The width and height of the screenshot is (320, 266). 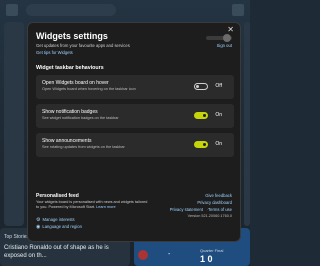 I want to click on setting-label: Show announcements, so click(x=67, y=141).